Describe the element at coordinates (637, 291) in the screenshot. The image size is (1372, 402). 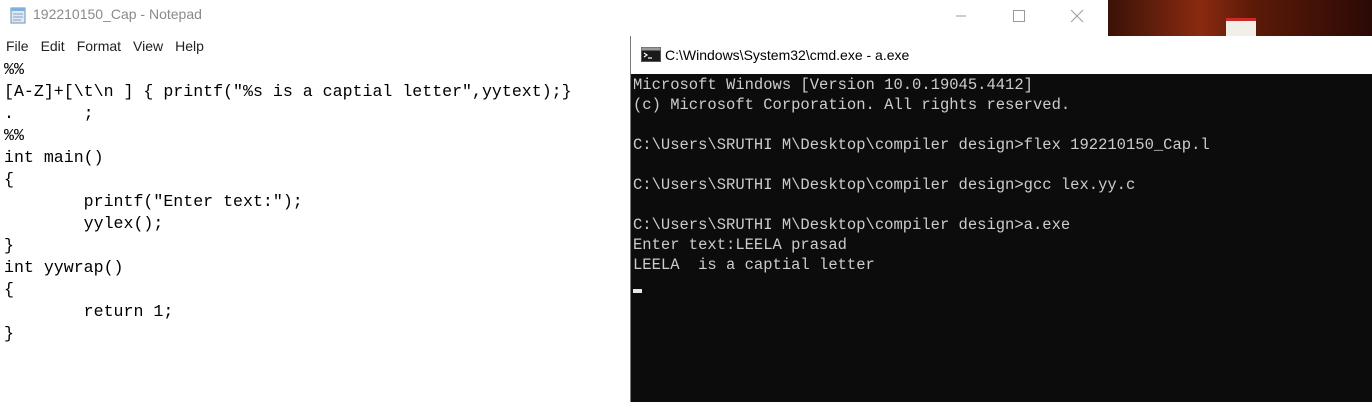
I see `console-cursor` at that location.